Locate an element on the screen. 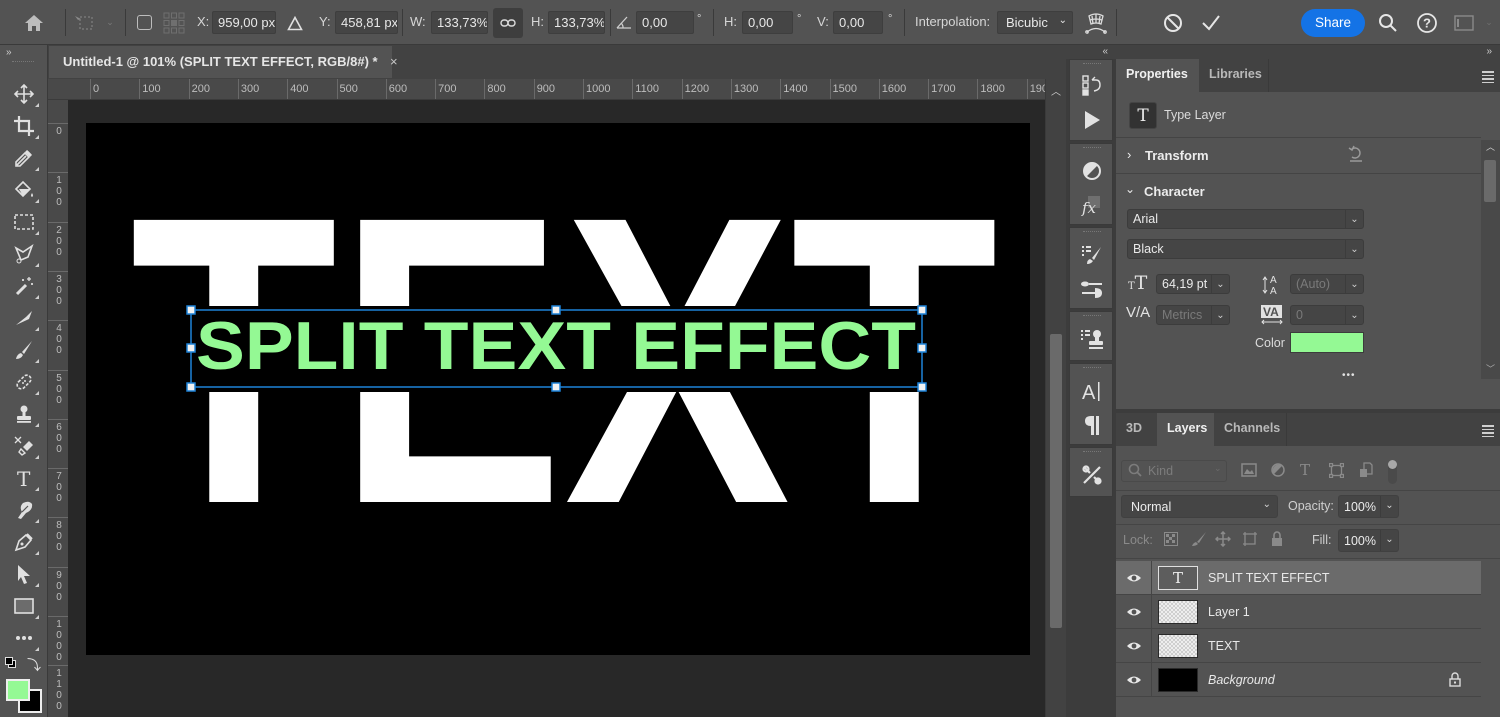  layer-row: Layer 1 is located at coordinates (1298, 612).